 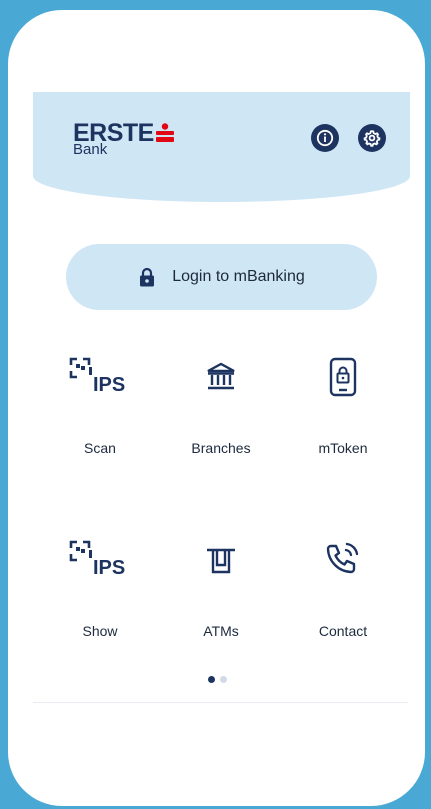 What do you see at coordinates (342, 558) in the screenshot?
I see `phone-call-icon` at bounding box center [342, 558].